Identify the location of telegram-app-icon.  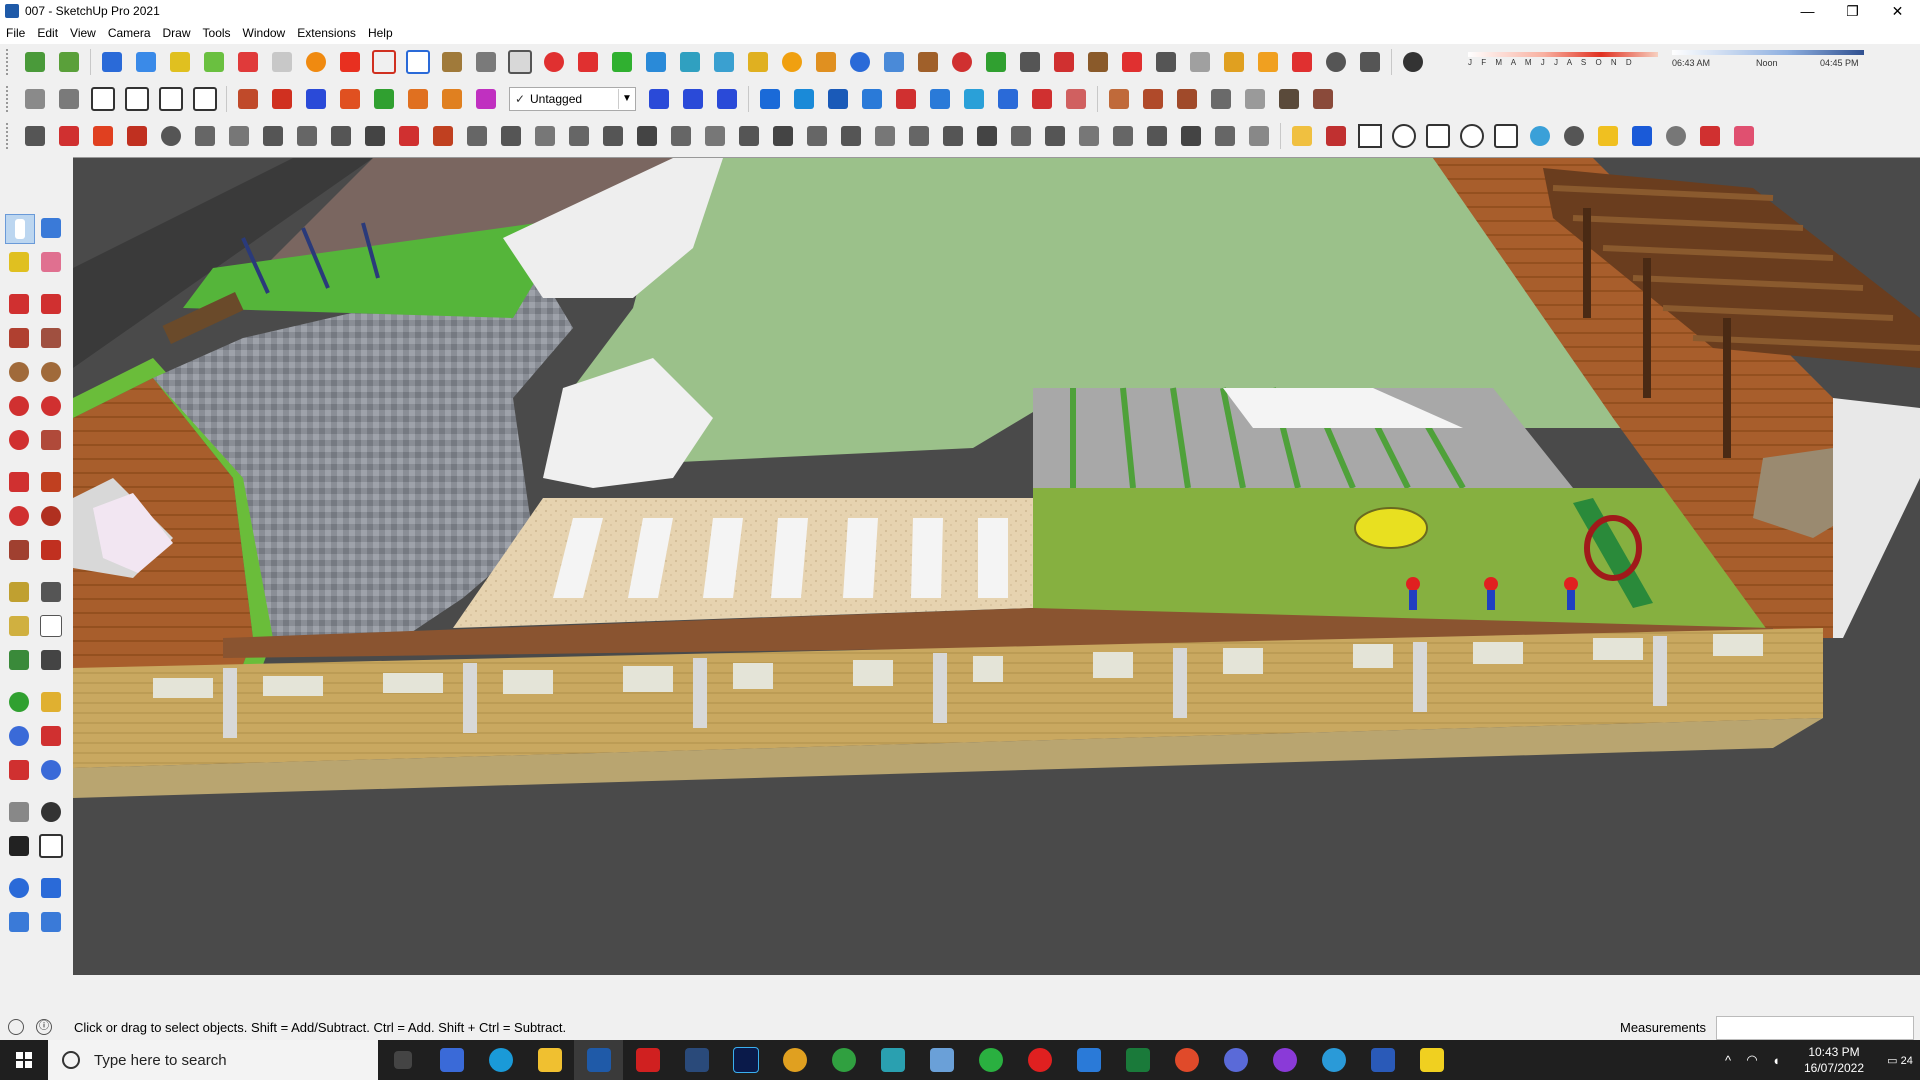
(1333, 1060).